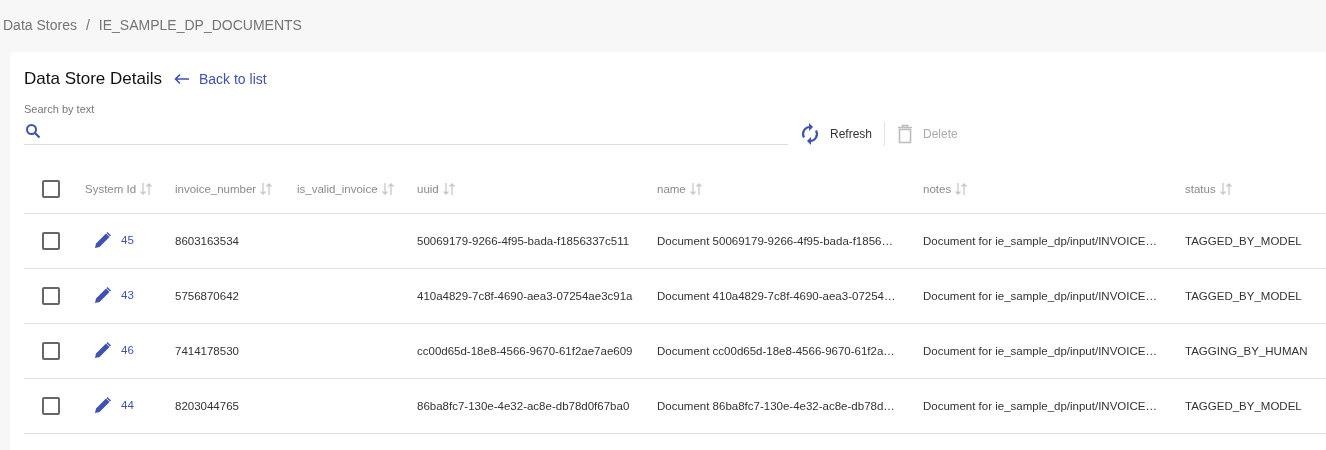 The image size is (1326, 450). What do you see at coordinates (207, 296) in the screenshot?
I see `table-cell: 5756870642` at bounding box center [207, 296].